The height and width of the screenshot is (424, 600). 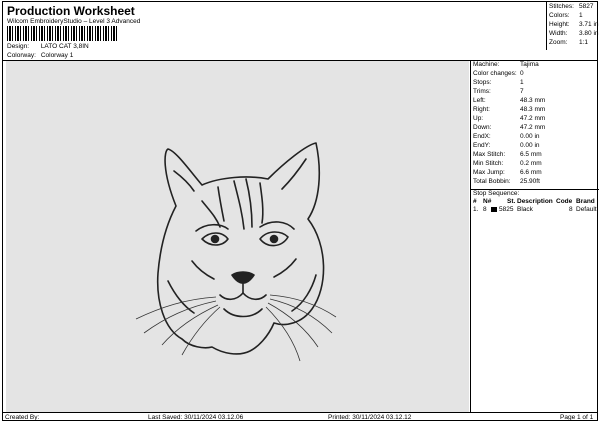 What do you see at coordinates (64, 46) in the screenshot?
I see `design-value: LATO CAT 3,8IN` at bounding box center [64, 46].